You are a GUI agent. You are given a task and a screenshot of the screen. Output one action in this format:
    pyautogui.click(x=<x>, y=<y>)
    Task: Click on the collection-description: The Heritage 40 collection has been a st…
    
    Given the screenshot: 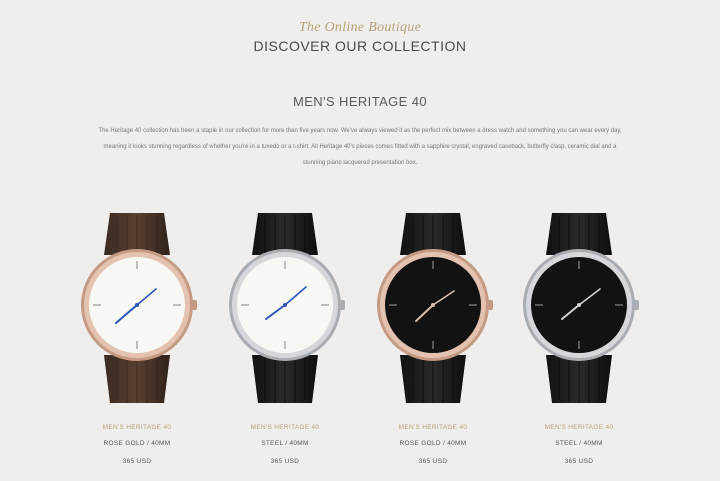 What is the action you would take?
    pyautogui.click(x=360, y=147)
    